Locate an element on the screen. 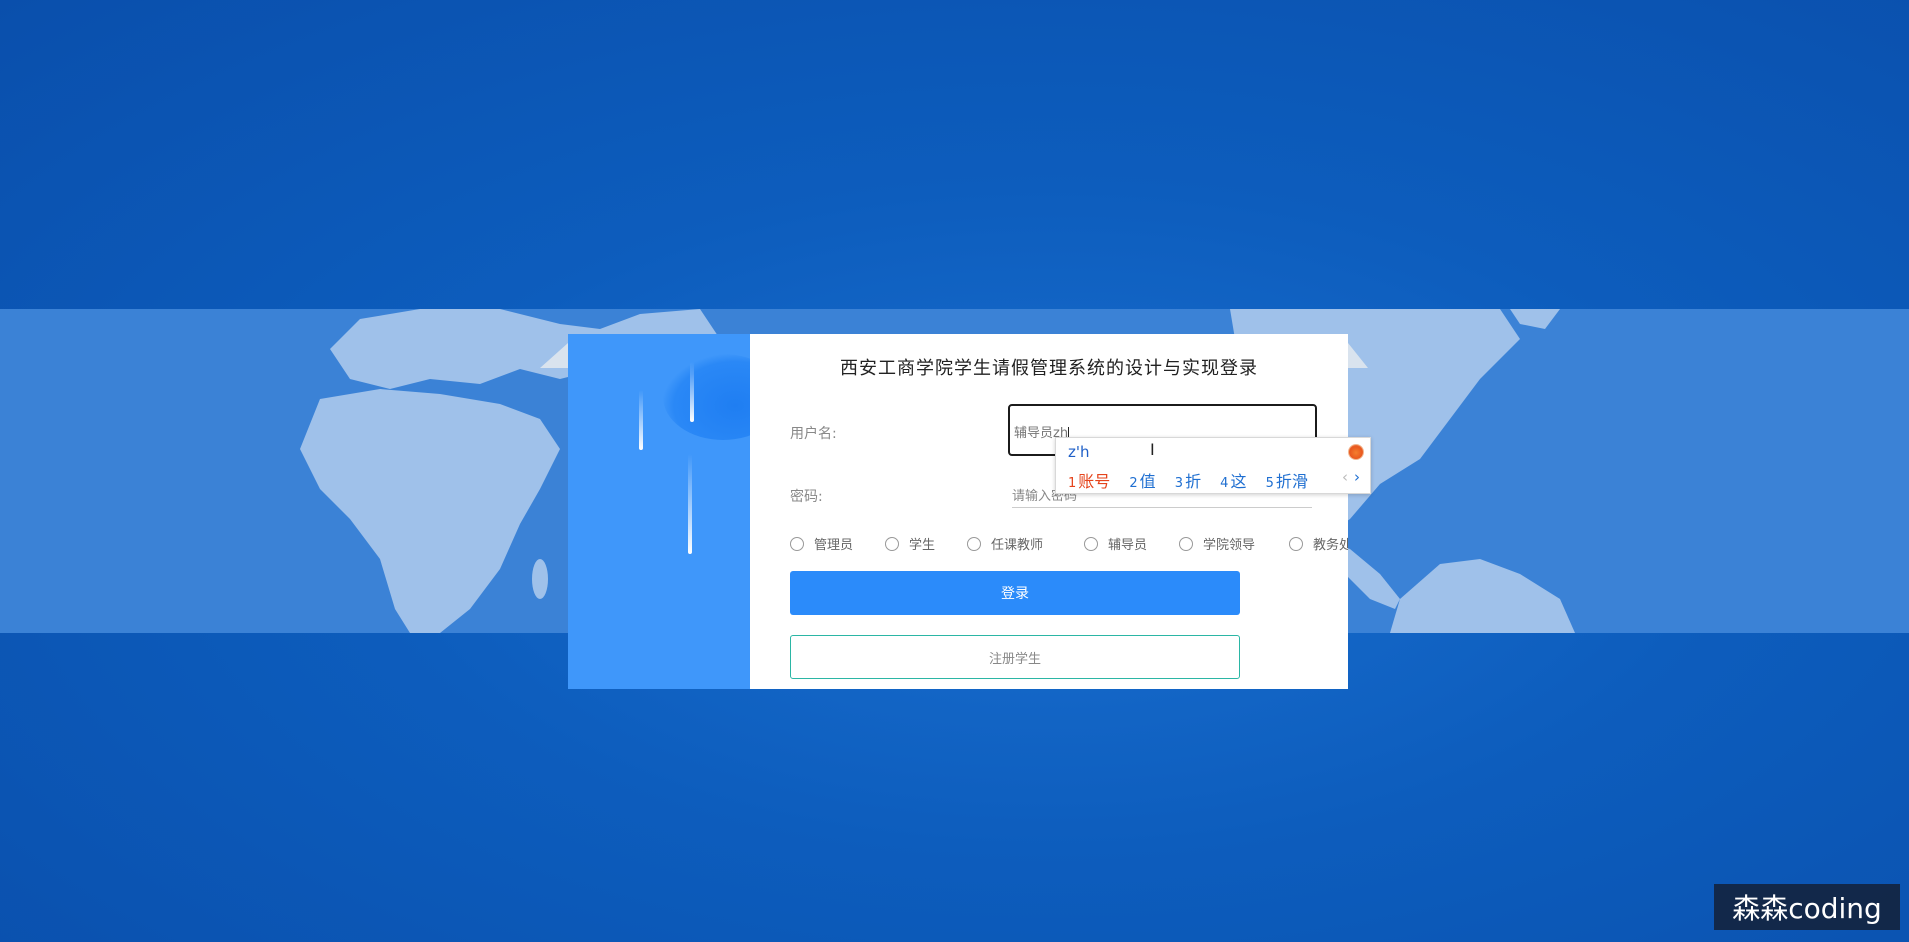 The height and width of the screenshot is (942, 1909). ime-next-page-icon: › is located at coordinates (1357, 477).